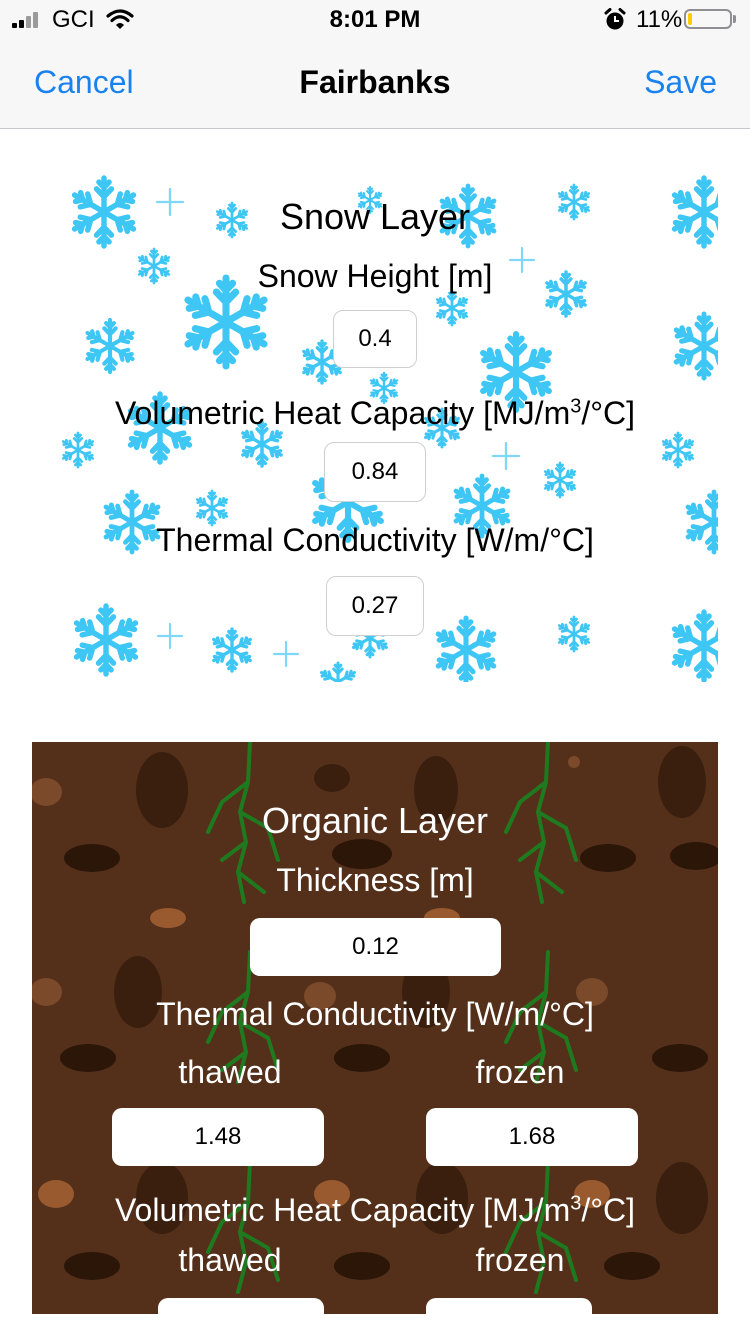  What do you see at coordinates (375, 880) in the screenshot?
I see `thickness-label: Thickness [m]` at bounding box center [375, 880].